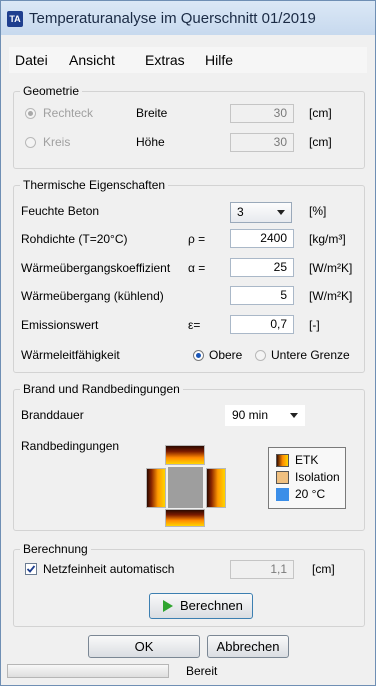  What do you see at coordinates (96, 268) in the screenshot?
I see `htc-label: Wärmeübergangskoeffizient` at bounding box center [96, 268].